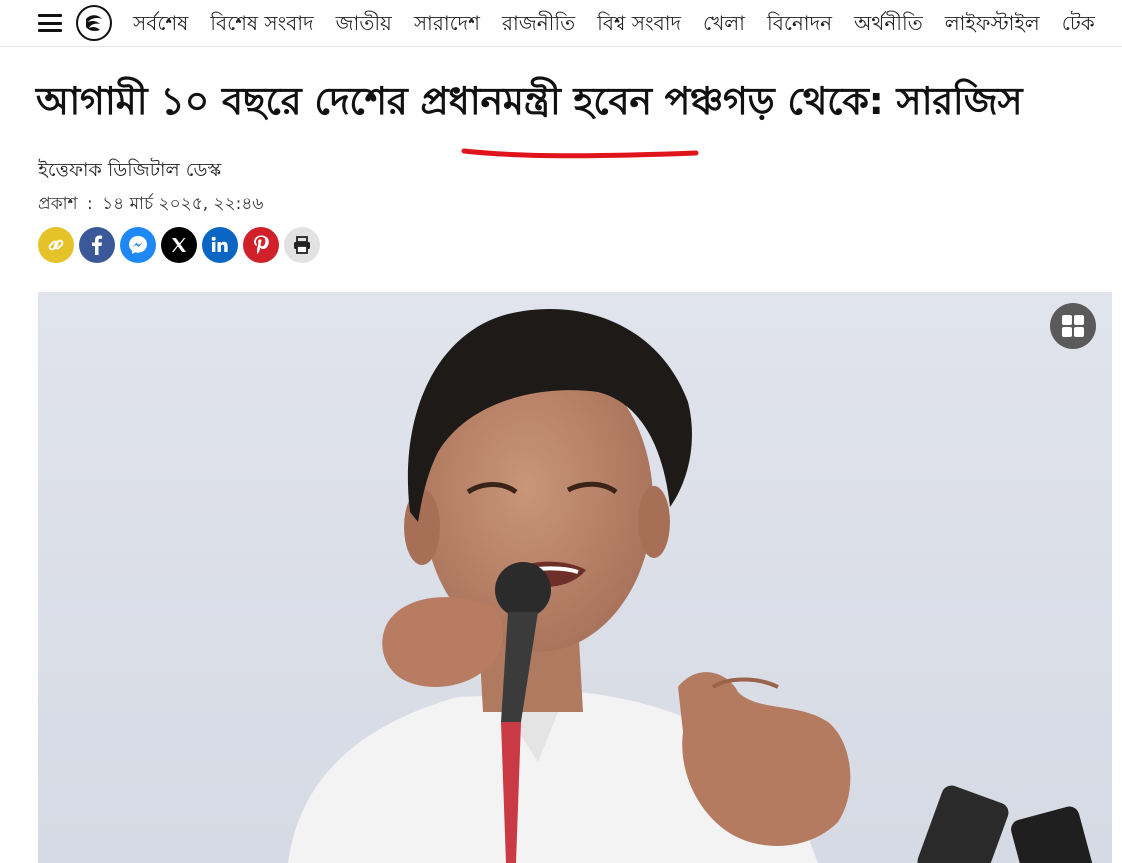 The height and width of the screenshot is (863, 1122). I want to click on published-date: প্রকাশ : ১৪ মার্চ ২০২৫, ২২:৪৬, so click(150, 205).